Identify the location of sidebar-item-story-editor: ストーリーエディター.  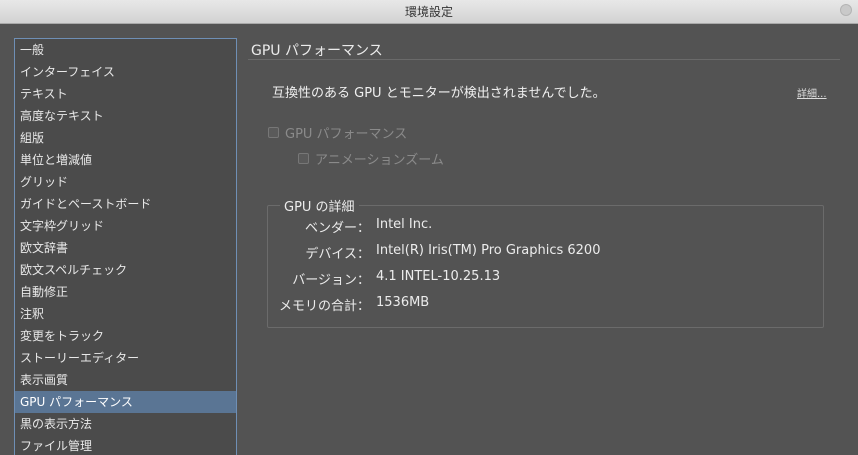
(125, 358).